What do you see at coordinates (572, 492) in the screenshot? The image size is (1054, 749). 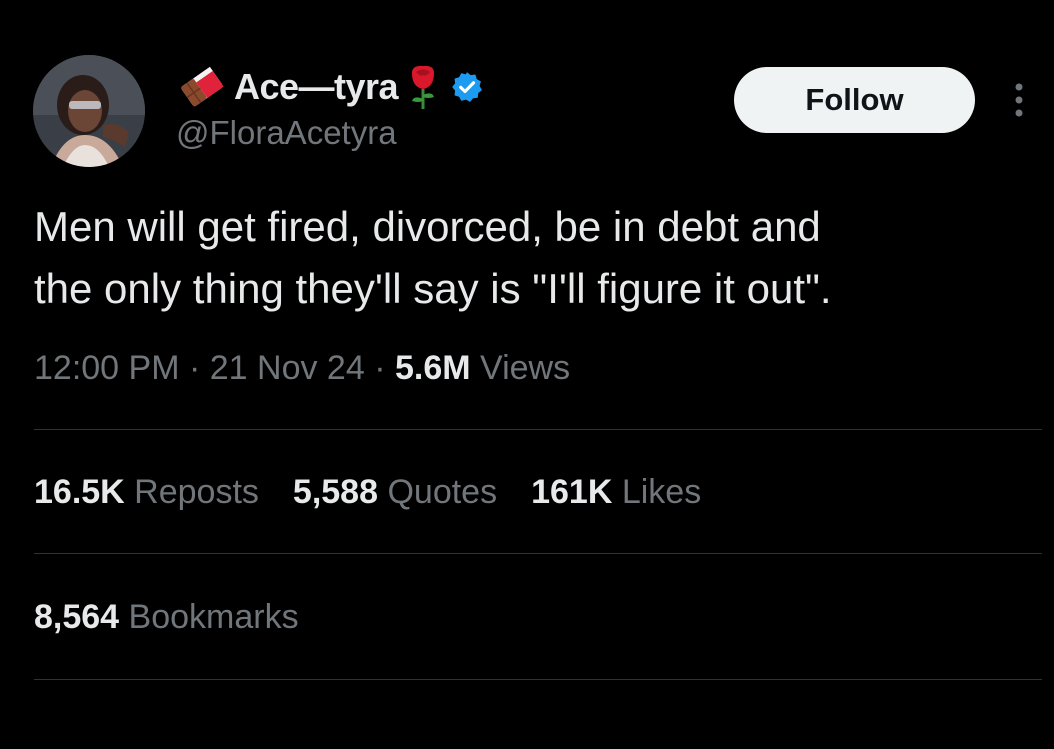 I see `likes-count: 161K` at bounding box center [572, 492].